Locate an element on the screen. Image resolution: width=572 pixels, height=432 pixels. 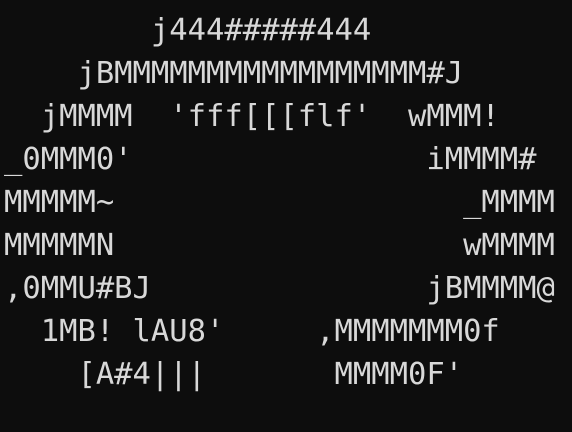
ascii-line: MMMMMN wMMMM is located at coordinates (279, 245).